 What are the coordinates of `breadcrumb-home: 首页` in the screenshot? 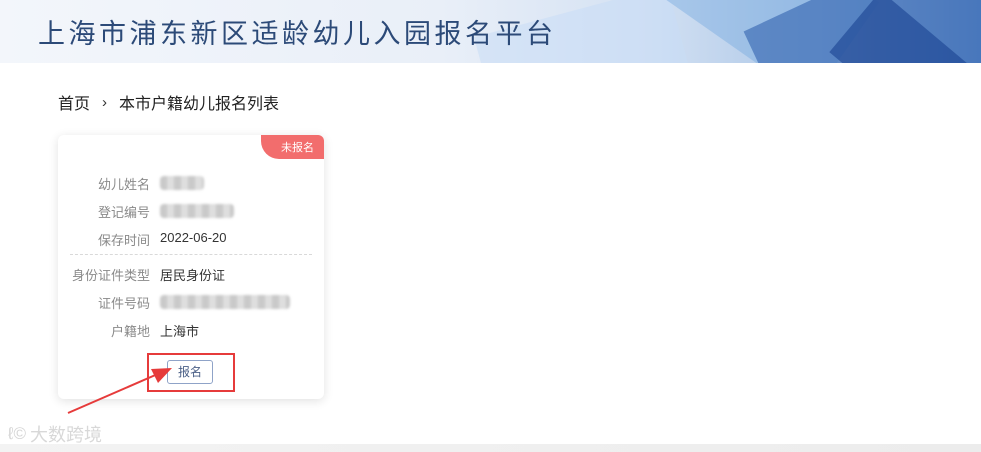 It's located at (74, 102).